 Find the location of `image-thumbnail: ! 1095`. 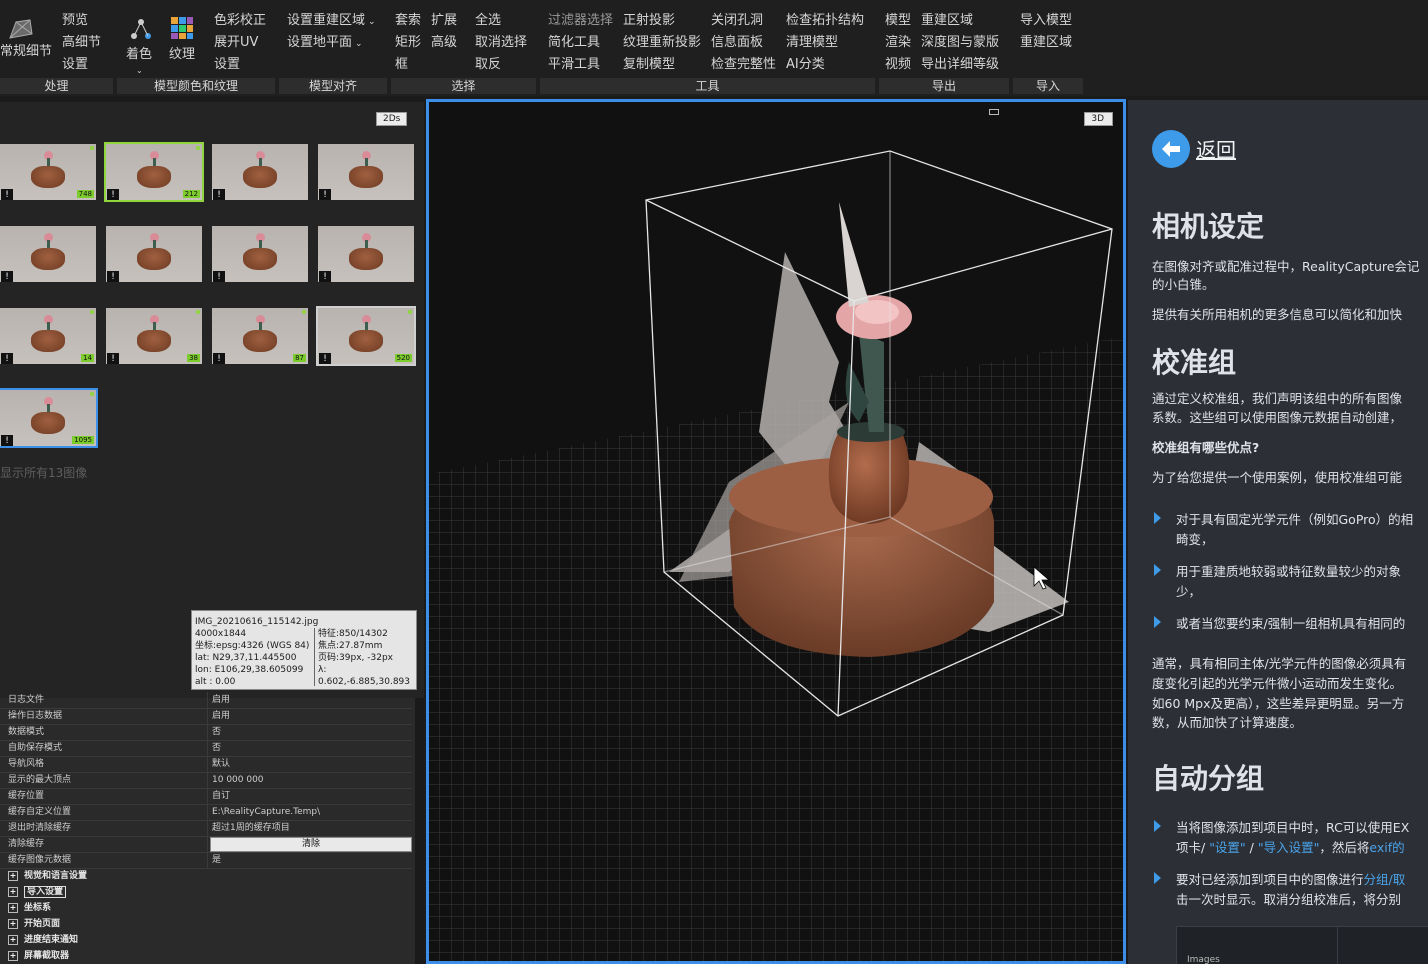

image-thumbnail: ! 1095 is located at coordinates (49, 418).